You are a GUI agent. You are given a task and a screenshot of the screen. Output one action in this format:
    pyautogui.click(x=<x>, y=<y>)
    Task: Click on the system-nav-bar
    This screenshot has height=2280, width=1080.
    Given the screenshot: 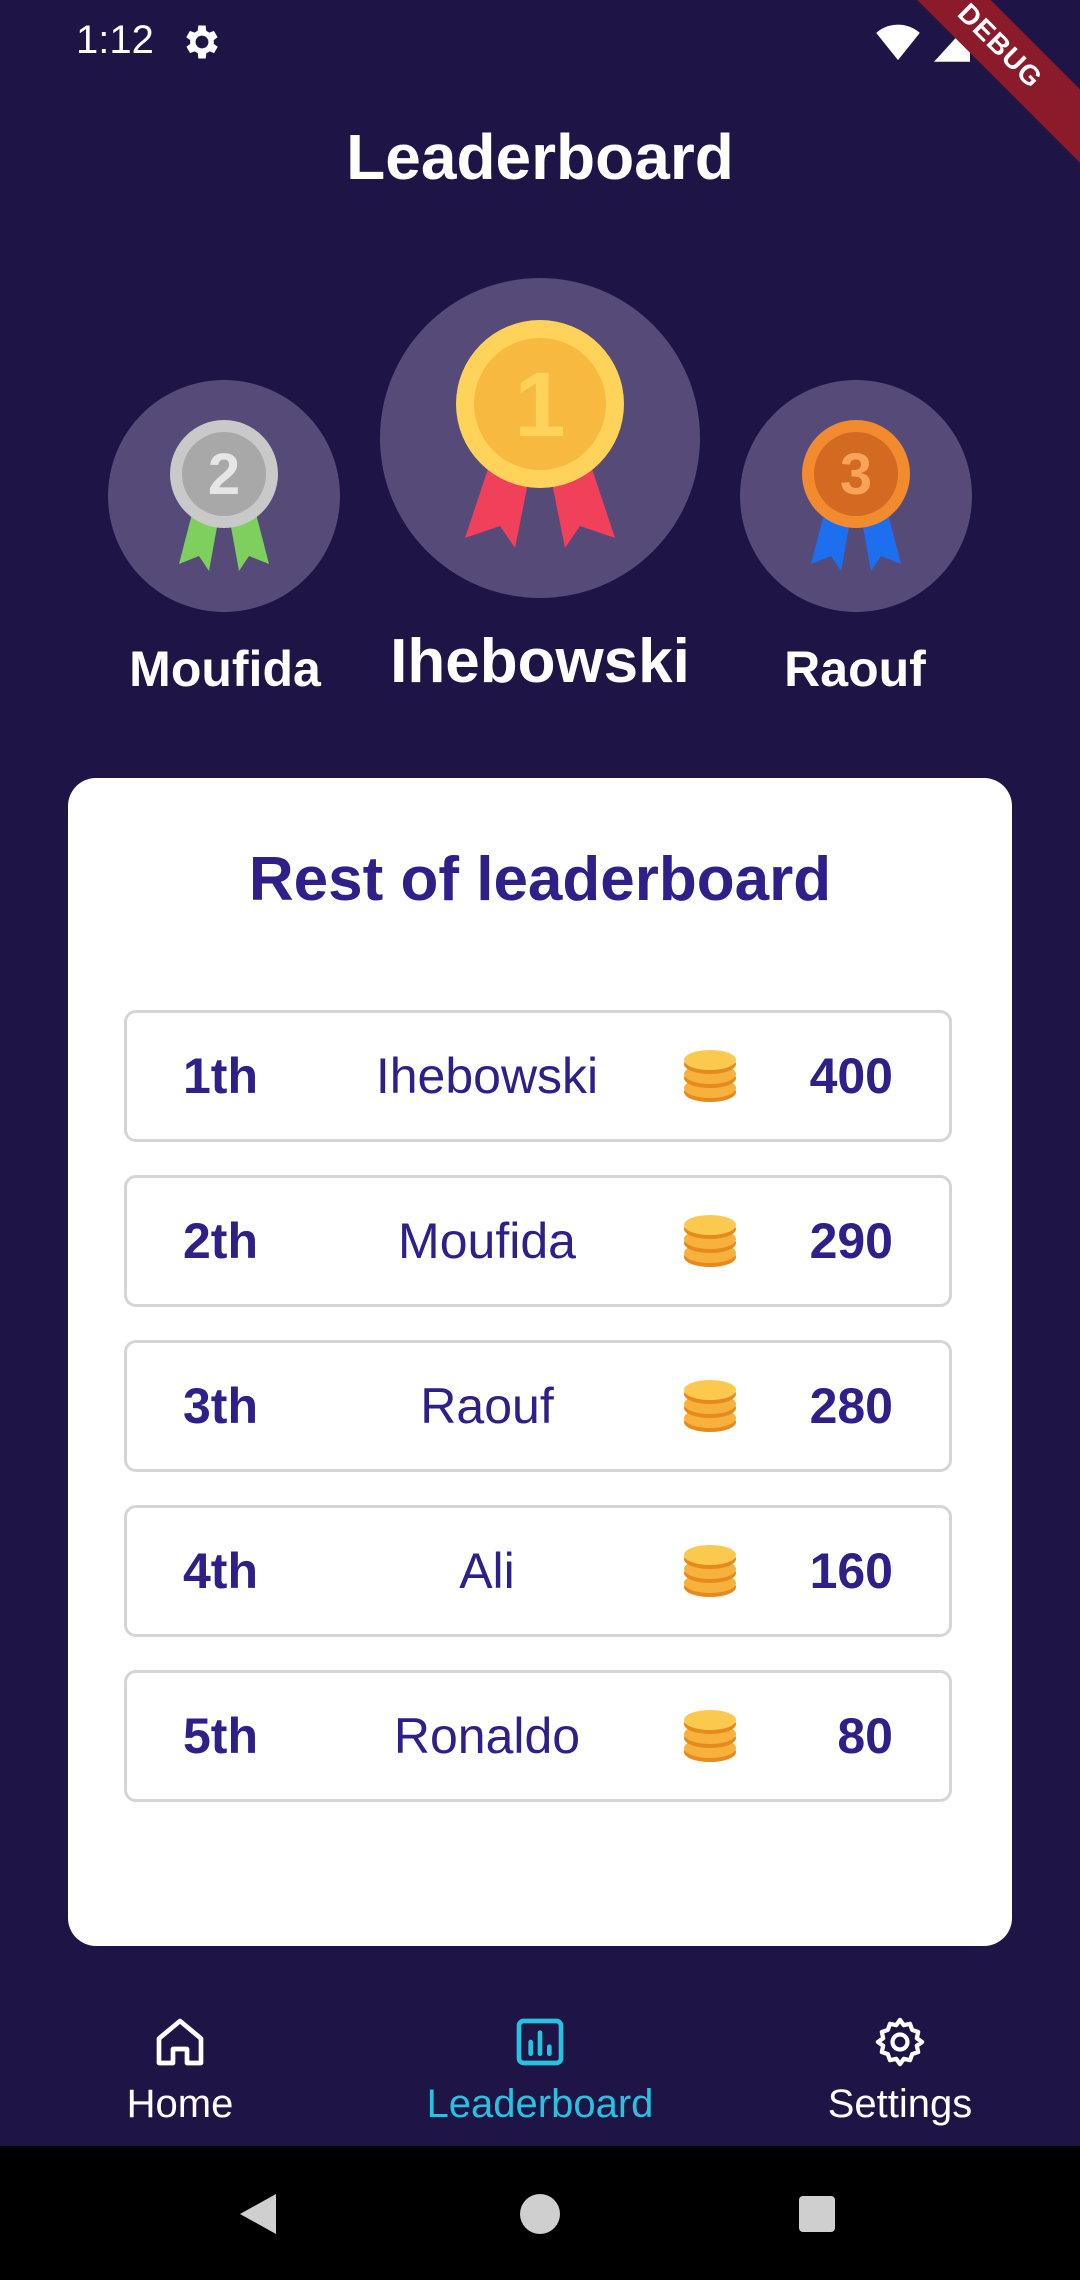 What is the action you would take?
    pyautogui.click(x=540, y=2213)
    